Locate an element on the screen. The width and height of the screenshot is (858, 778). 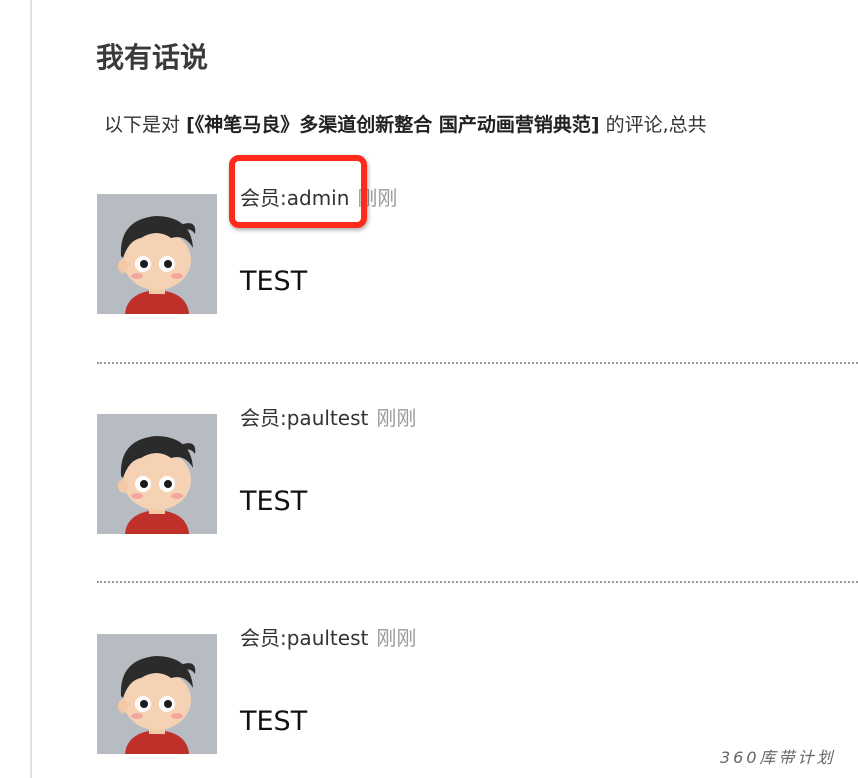
comment-intro: 以下是对 [《神笔马良》多渠道创新整合 国产动画营销典范] 的评论,总共 is located at coordinates (405, 123).